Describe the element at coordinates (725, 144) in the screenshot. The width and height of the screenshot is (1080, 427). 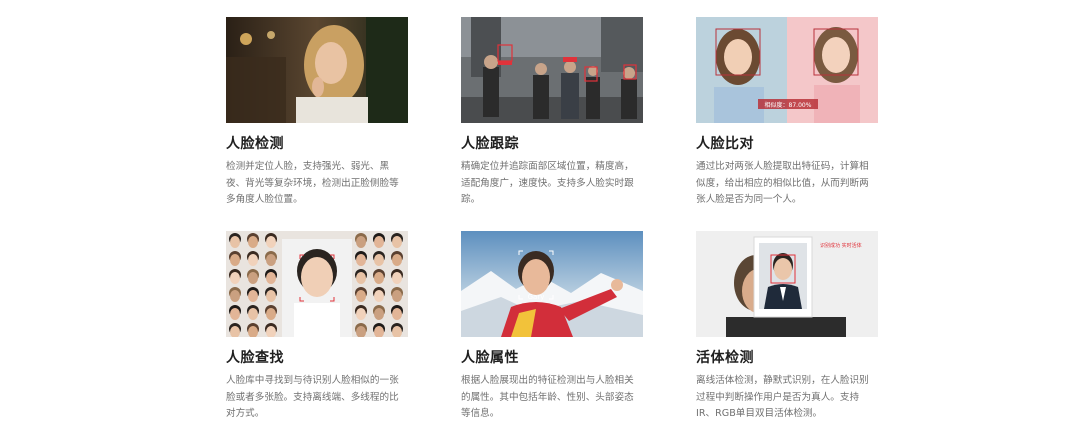
I see `feature-title: 人脸比对` at that location.